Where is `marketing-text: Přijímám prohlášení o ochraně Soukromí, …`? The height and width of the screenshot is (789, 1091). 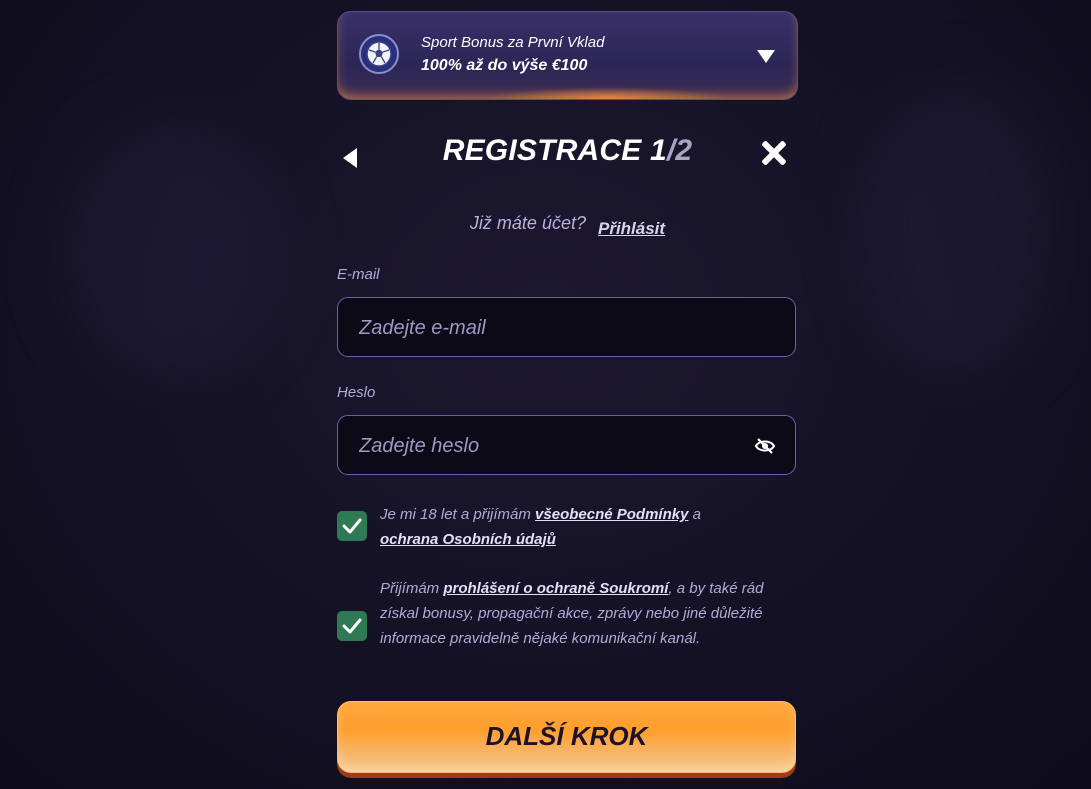 marketing-text: Přijímám prohlášení o ochraně Soukromí, … is located at coordinates (589, 613).